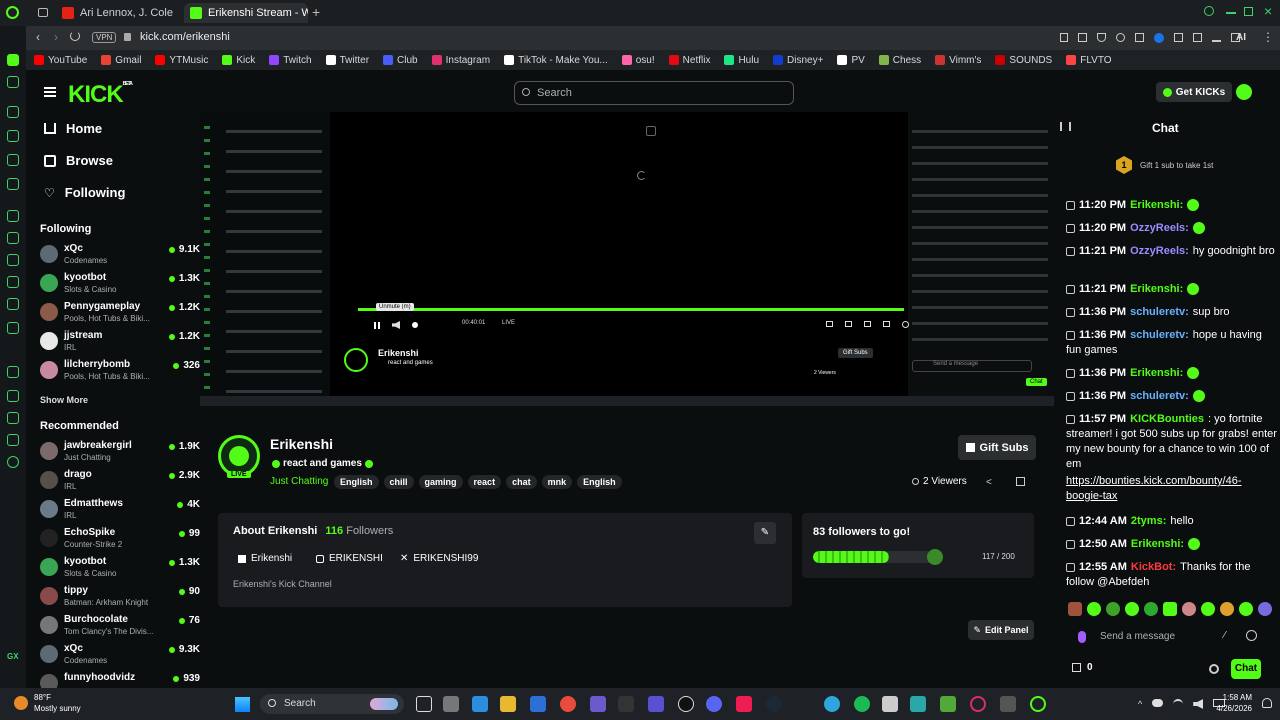 Image resolution: width=1280 pixels, height=720 pixels. I want to click on bookmark-item: Chess, so click(899, 60).